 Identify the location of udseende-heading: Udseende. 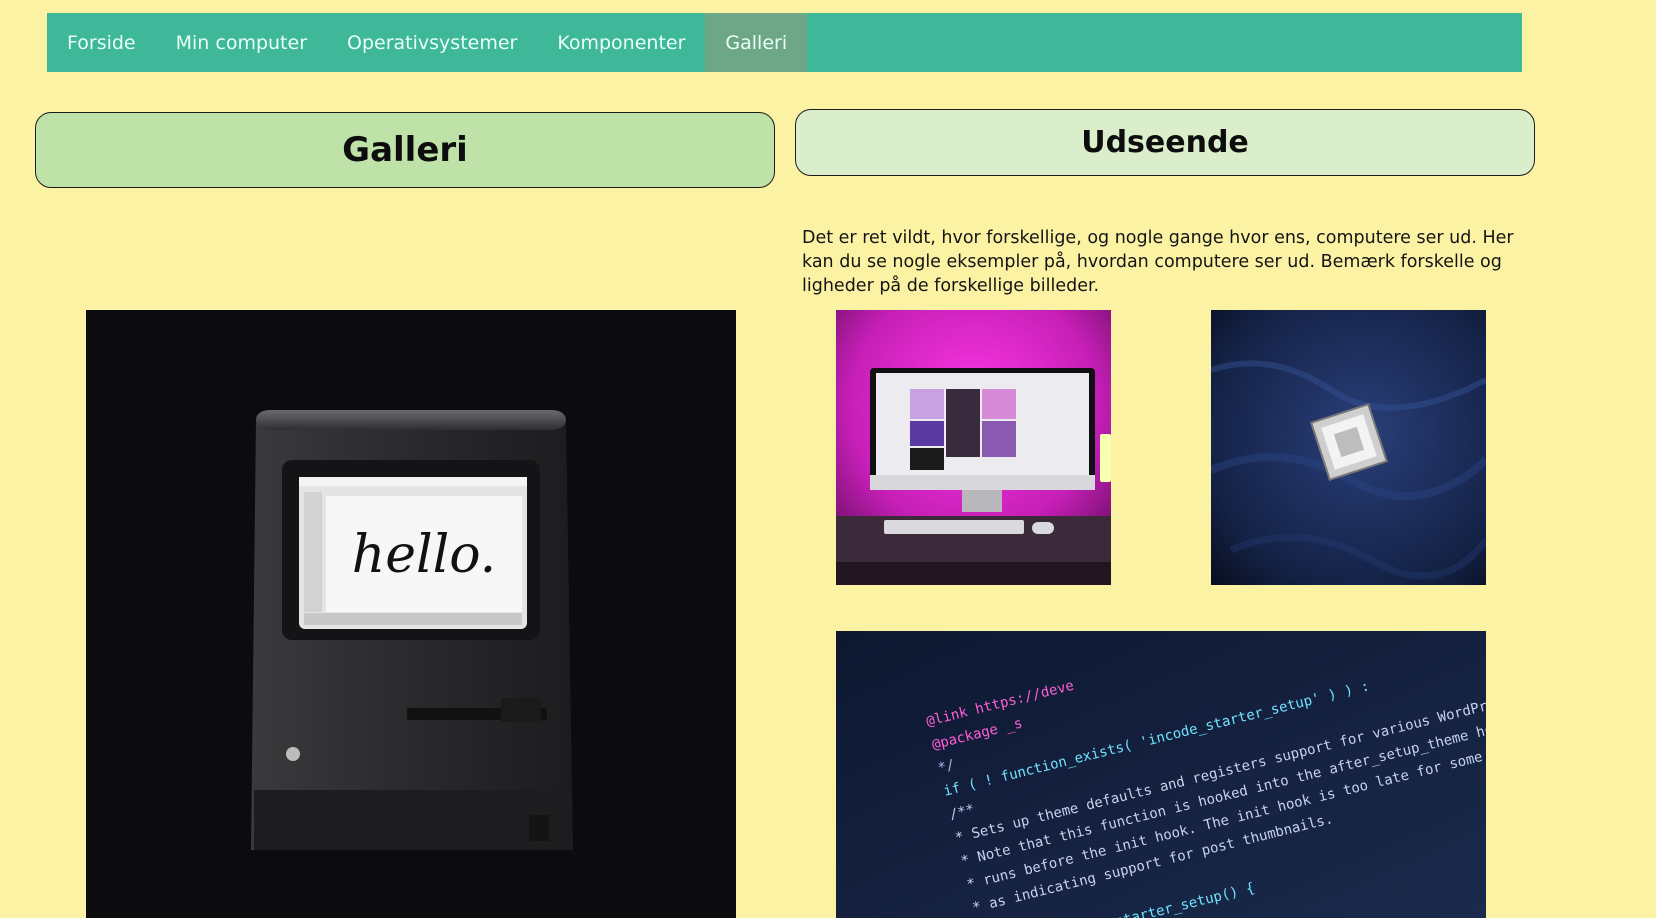
(1165, 142).